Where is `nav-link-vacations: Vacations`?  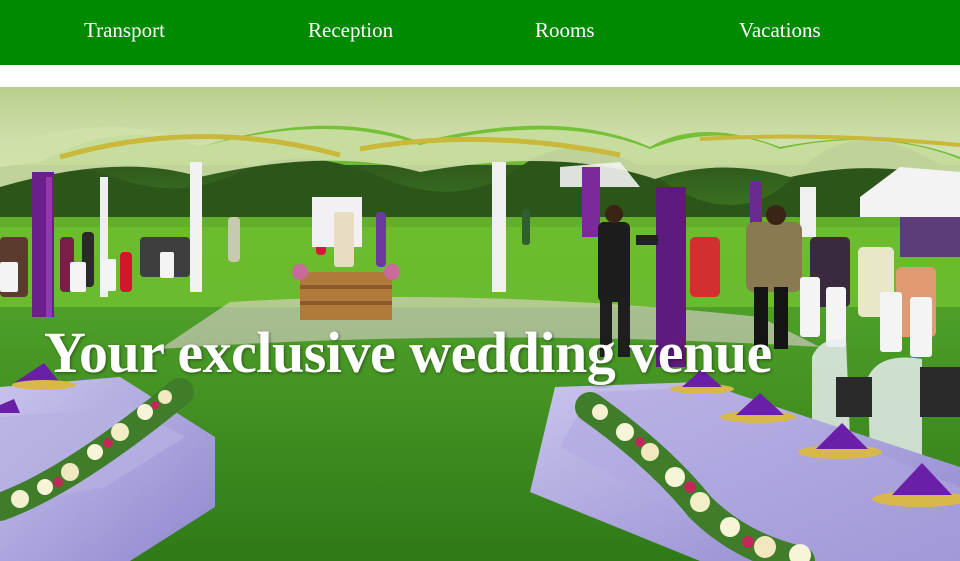
nav-link-vacations: Vacations is located at coordinates (780, 30).